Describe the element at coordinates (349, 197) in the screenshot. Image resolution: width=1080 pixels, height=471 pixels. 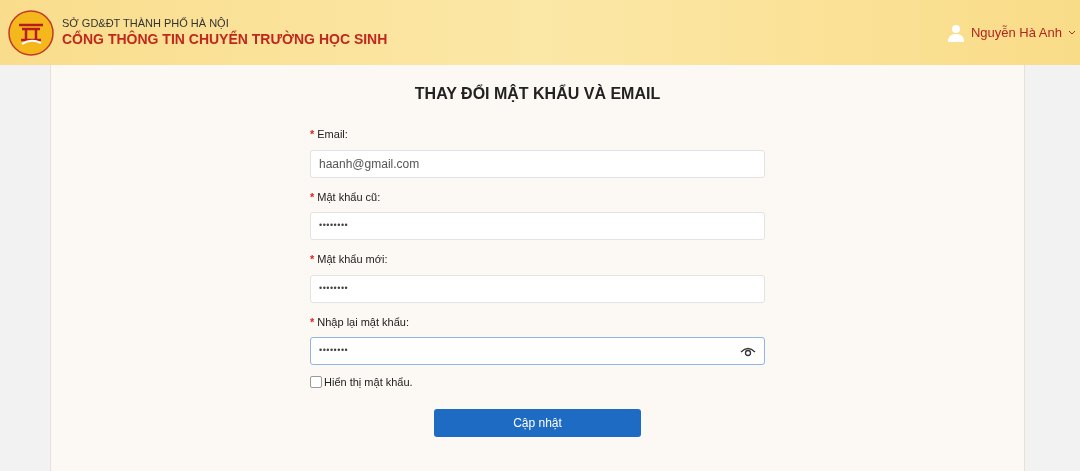
I see `field-label: Mật khẩu cũ:` at that location.